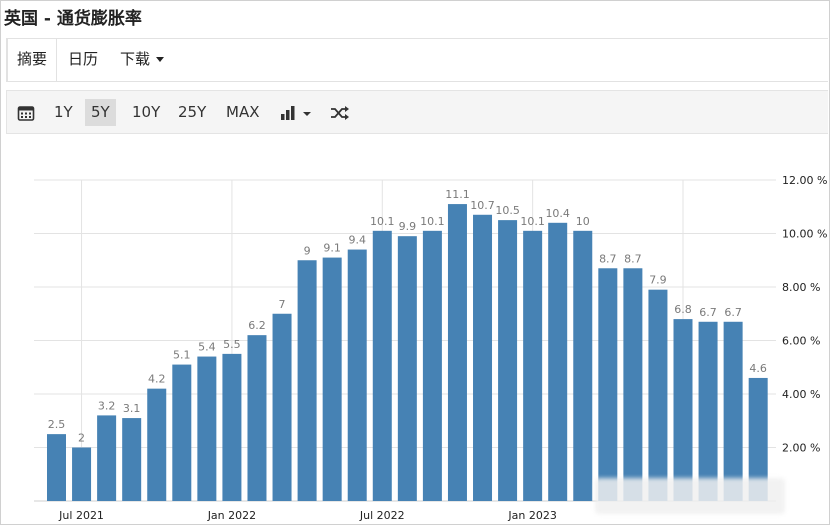  I want to click on bar-value-label: 10, so click(583, 221).